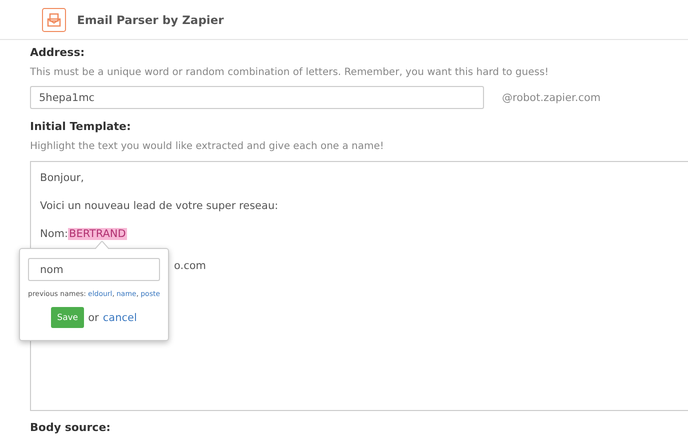 This screenshot has width=688, height=439. I want to click on domain-suffix: @robot.zapier.com, so click(551, 98).